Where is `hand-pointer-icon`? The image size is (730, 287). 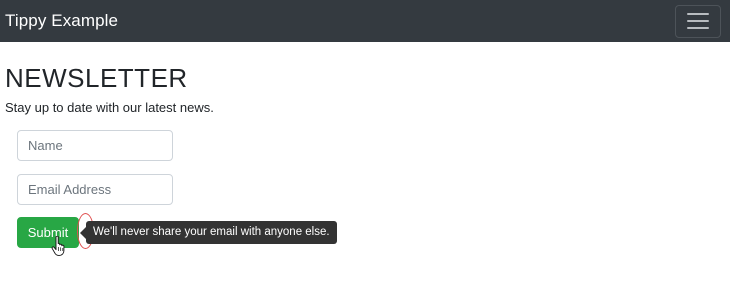
hand-pointer-icon is located at coordinates (58, 246).